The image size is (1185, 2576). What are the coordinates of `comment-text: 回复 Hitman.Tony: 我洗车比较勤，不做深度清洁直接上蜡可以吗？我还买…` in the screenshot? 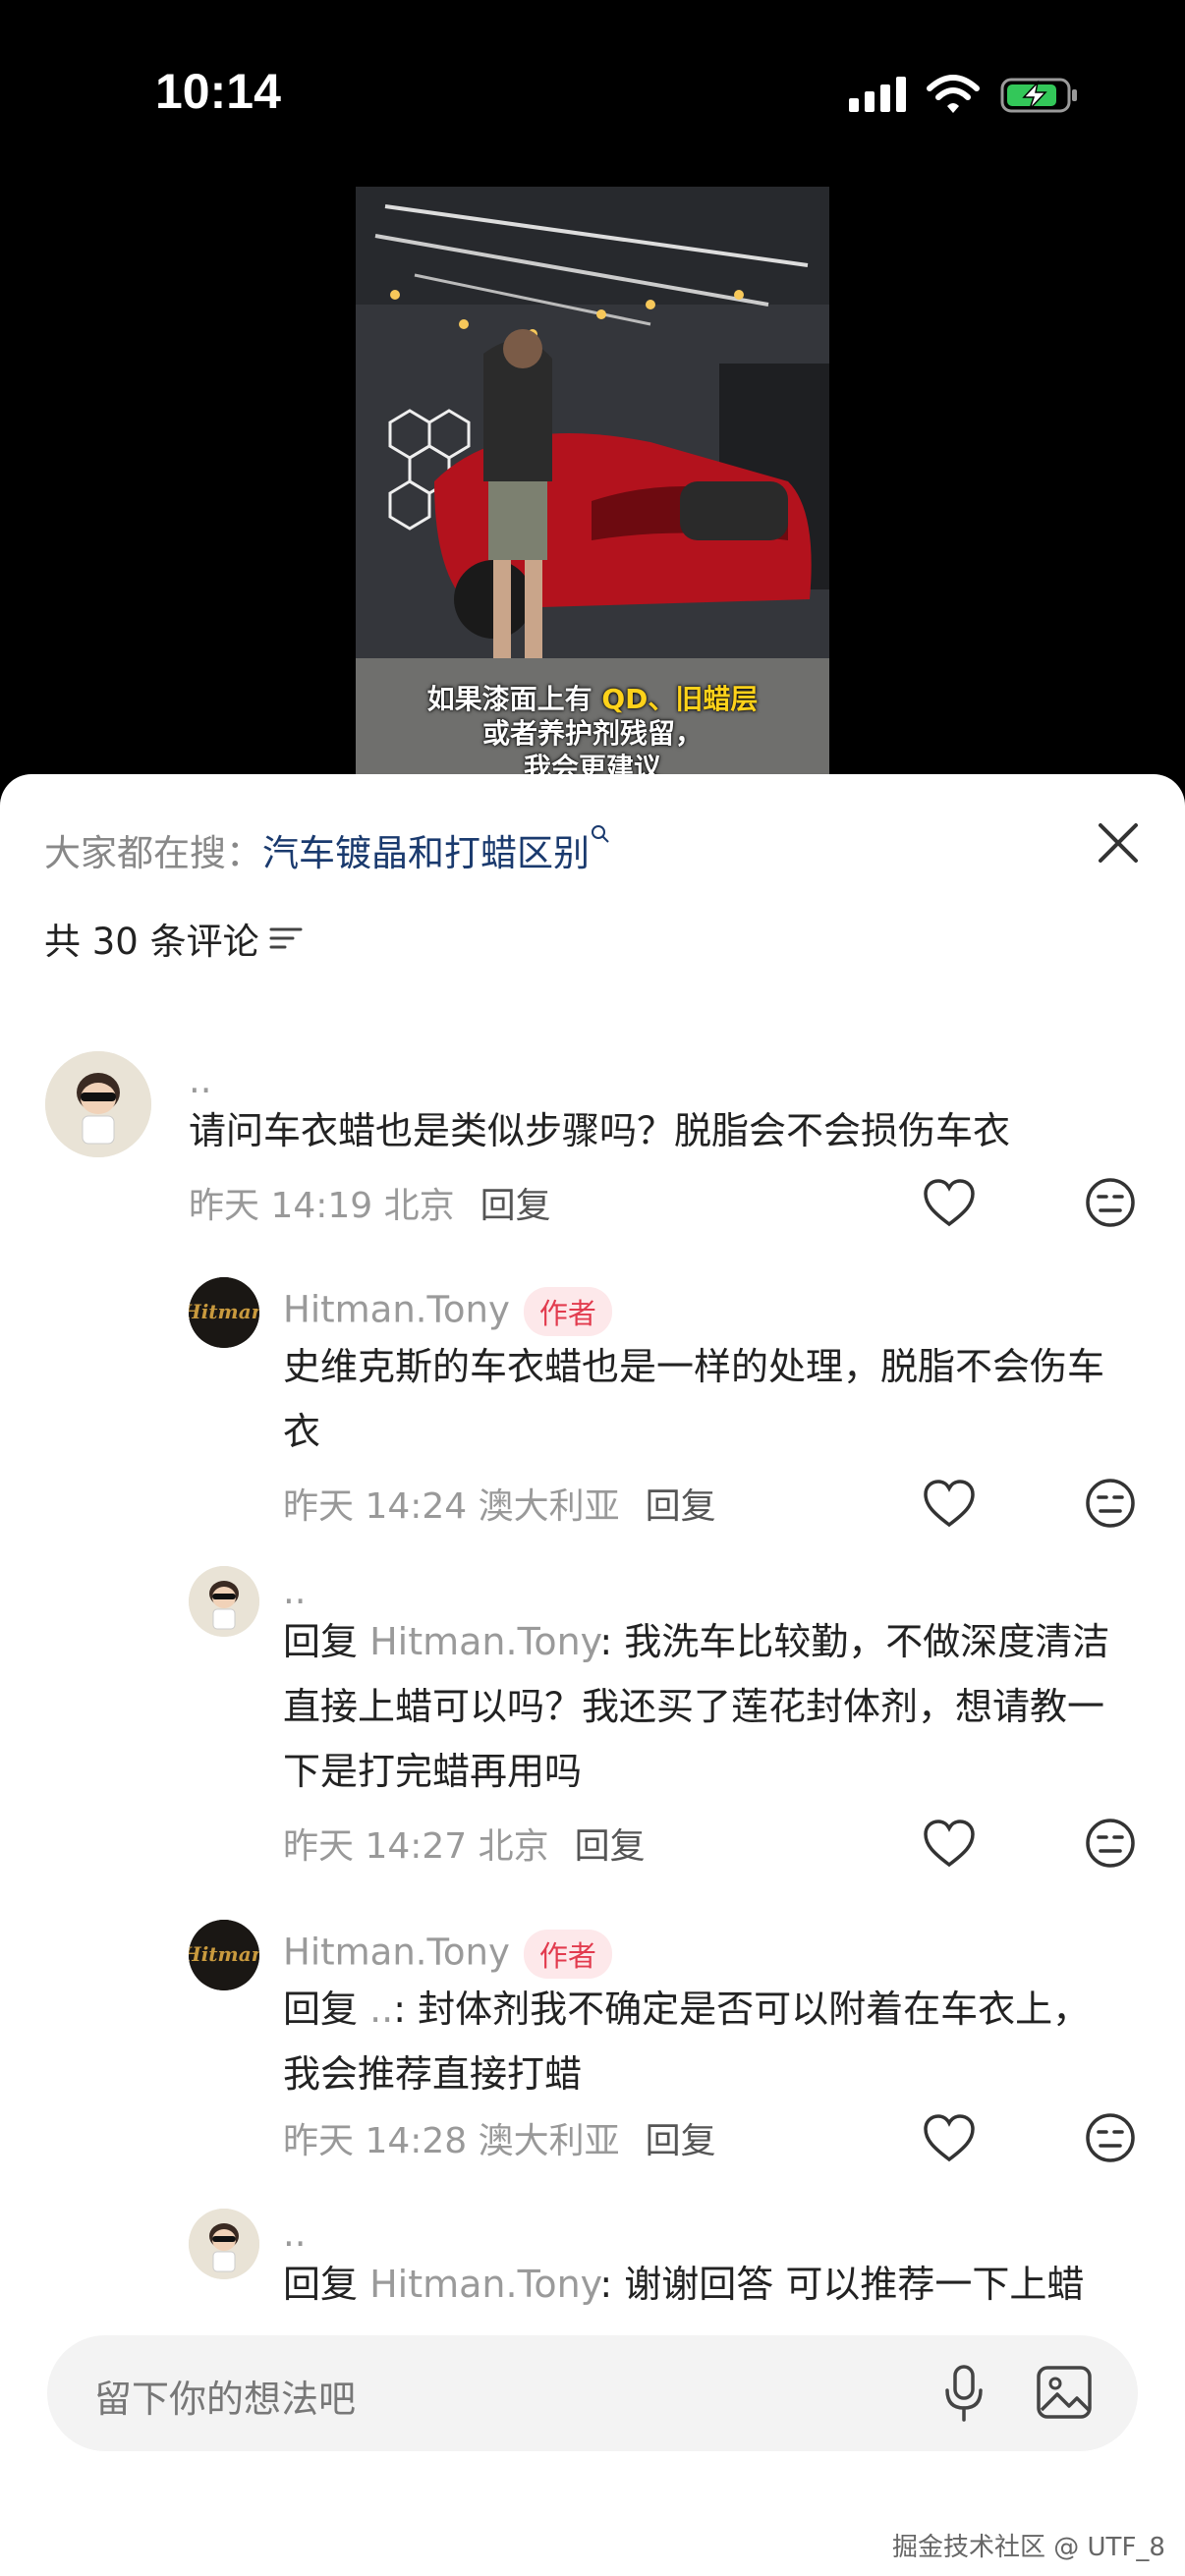 It's located at (709, 1706).